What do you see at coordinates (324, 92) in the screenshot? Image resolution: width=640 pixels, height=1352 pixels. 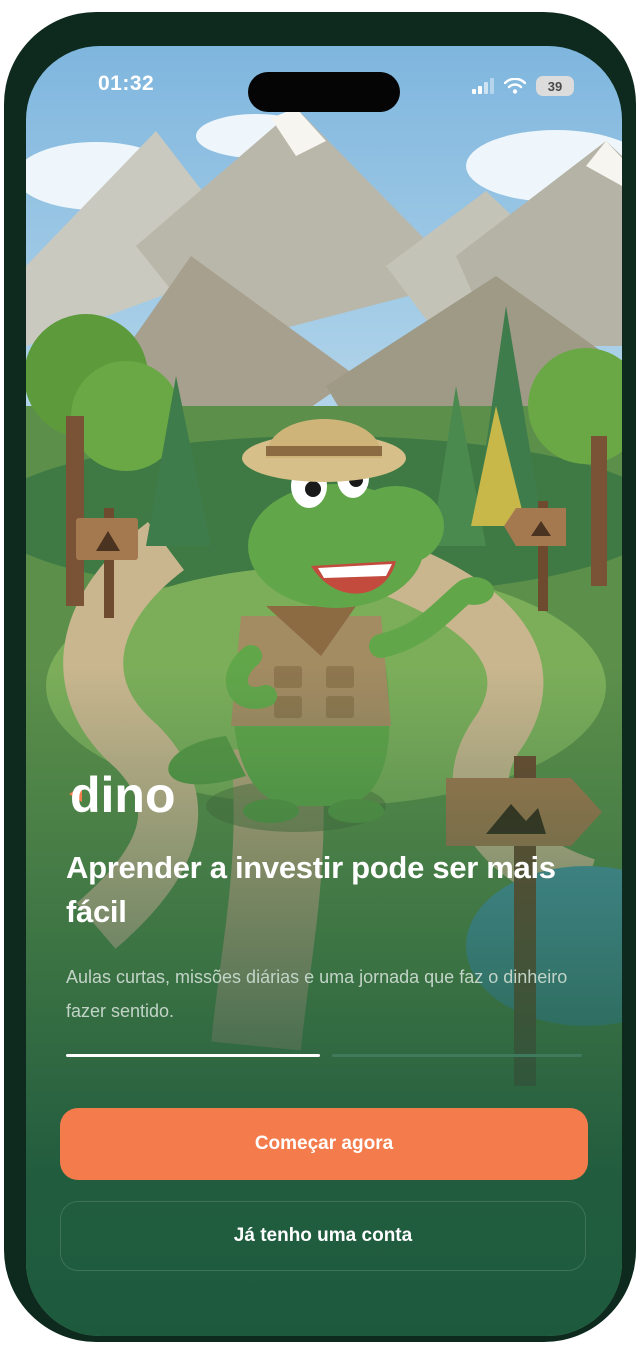 I see `dynamic-island` at bounding box center [324, 92].